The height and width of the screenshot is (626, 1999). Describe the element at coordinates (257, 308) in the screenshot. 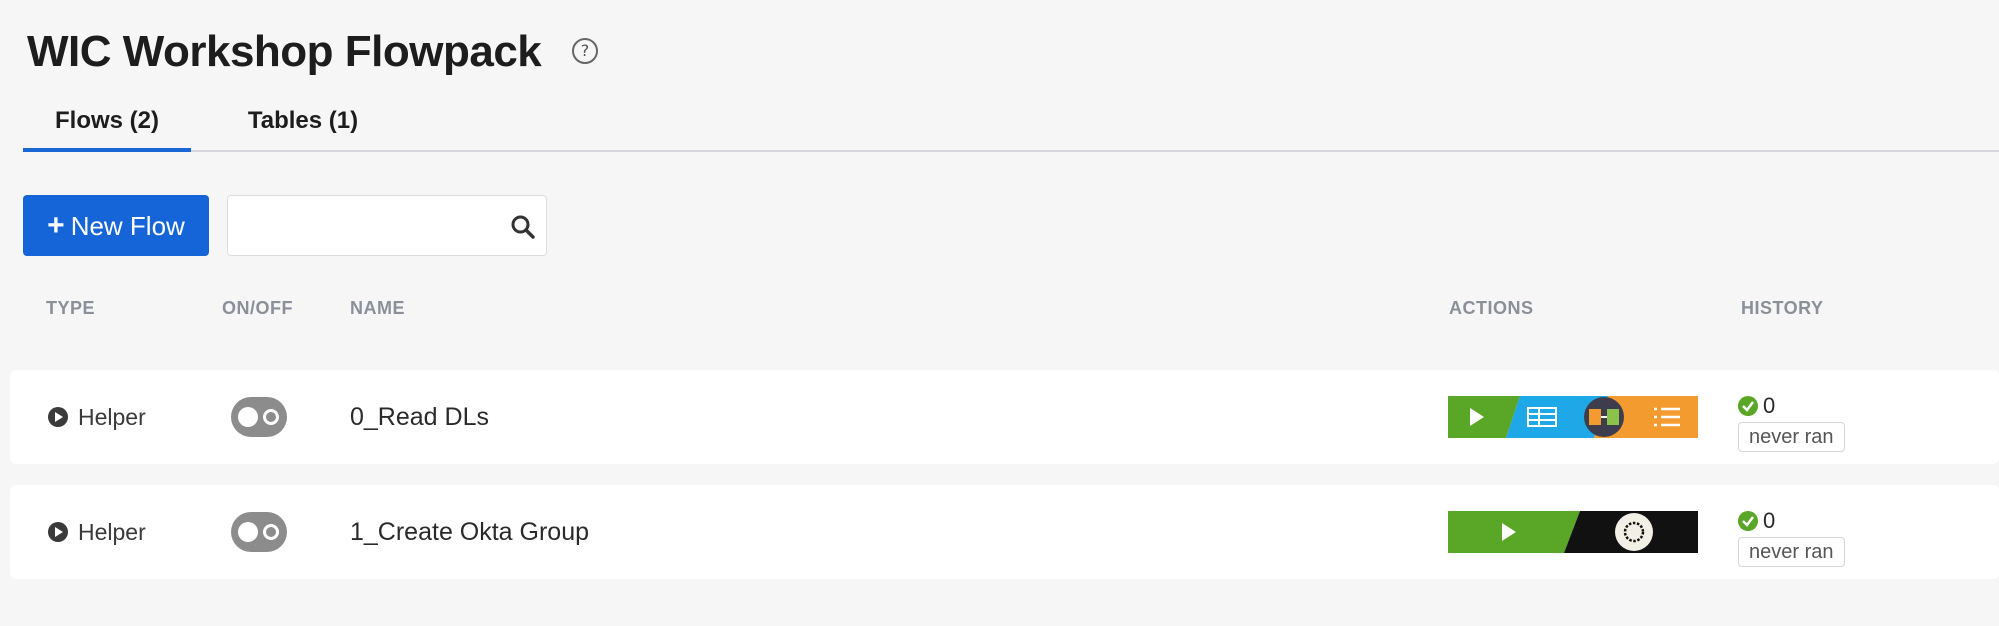

I see `column-header-onoff: ON/OFF` at that location.